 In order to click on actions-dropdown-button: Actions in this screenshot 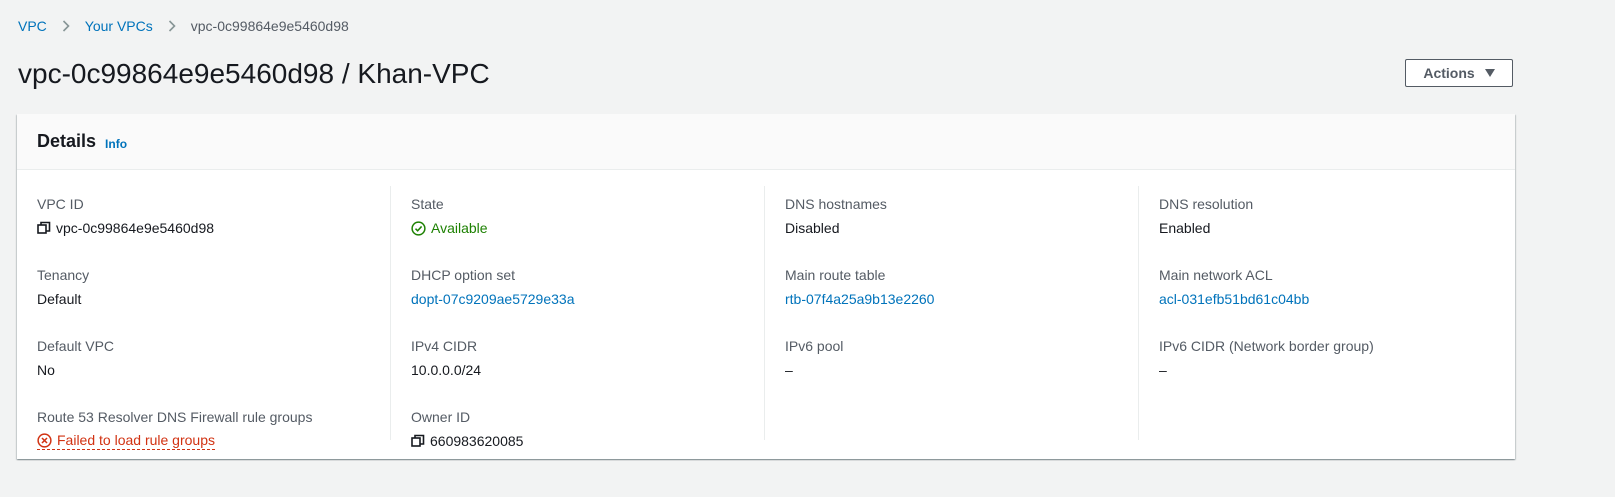, I will do `click(1459, 73)`.